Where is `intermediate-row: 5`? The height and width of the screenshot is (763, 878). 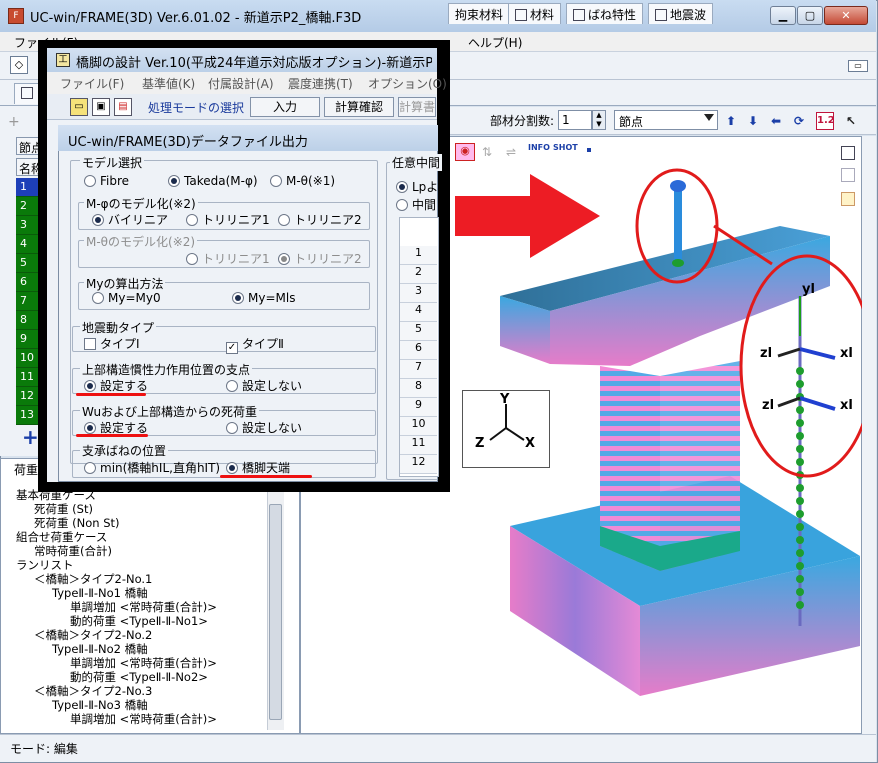 intermediate-row: 5 is located at coordinates (418, 331).